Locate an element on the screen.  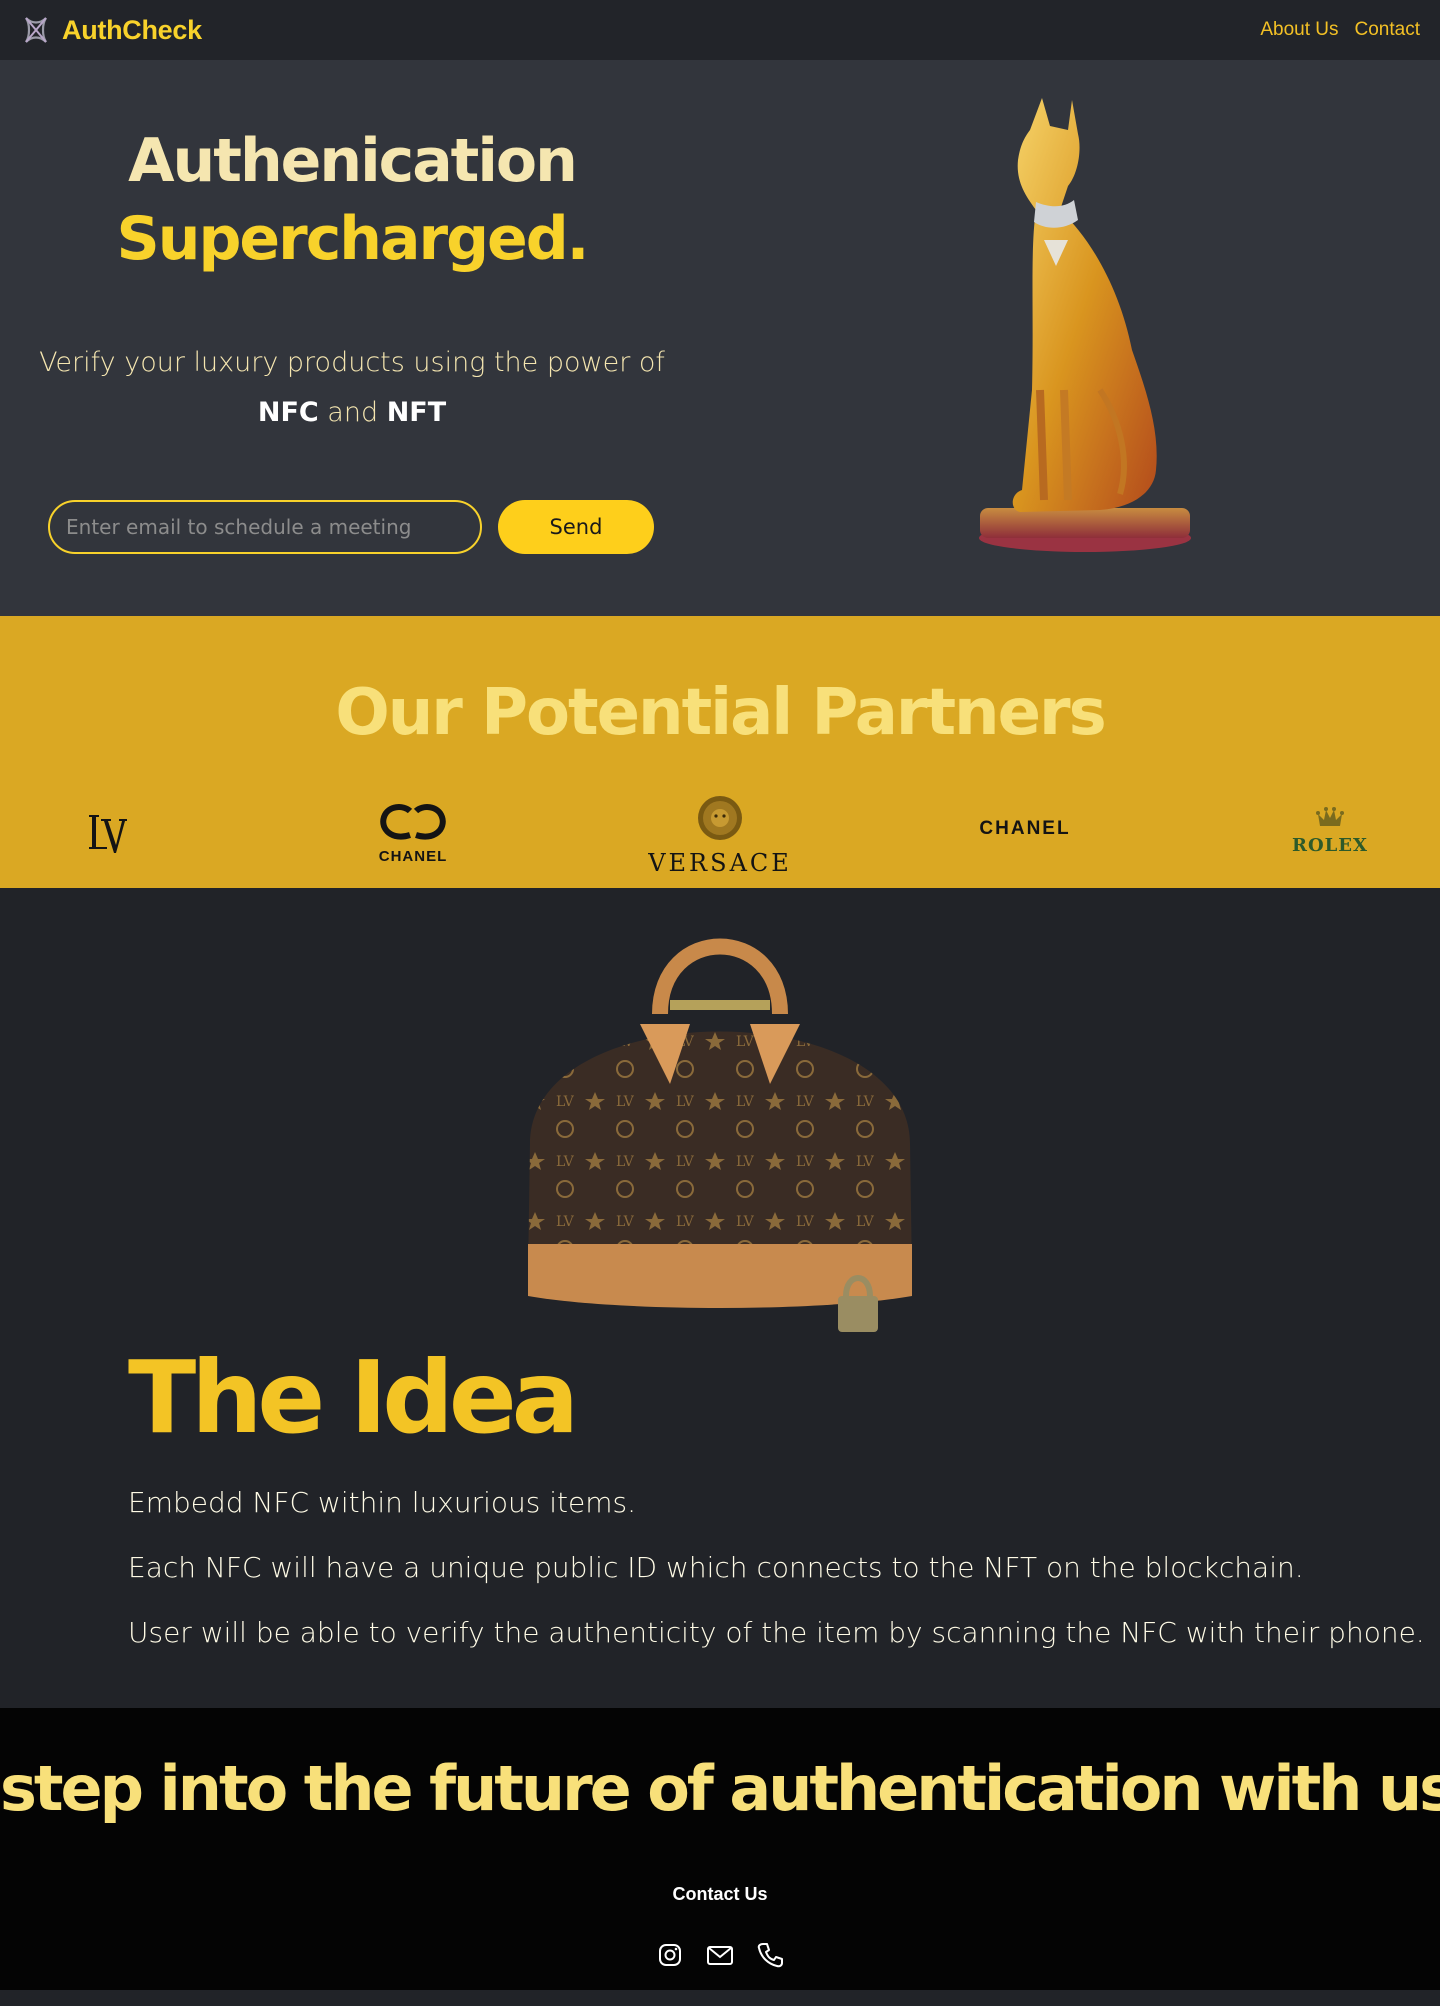
page-bottom-strip is located at coordinates (720, 1998).